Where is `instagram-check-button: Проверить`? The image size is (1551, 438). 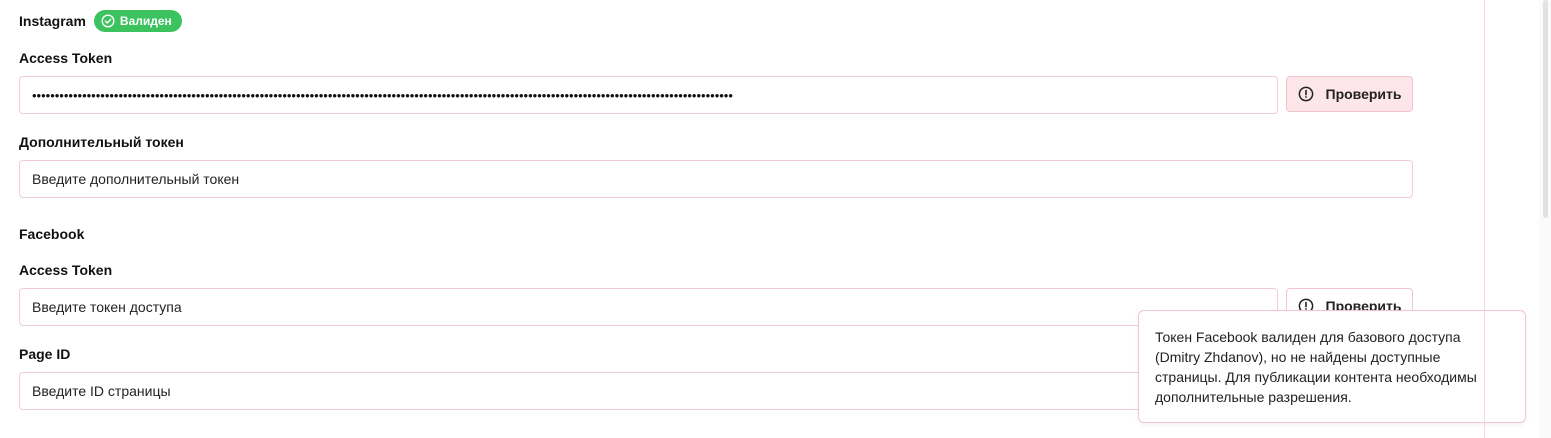 instagram-check-button: Проверить is located at coordinates (1349, 94).